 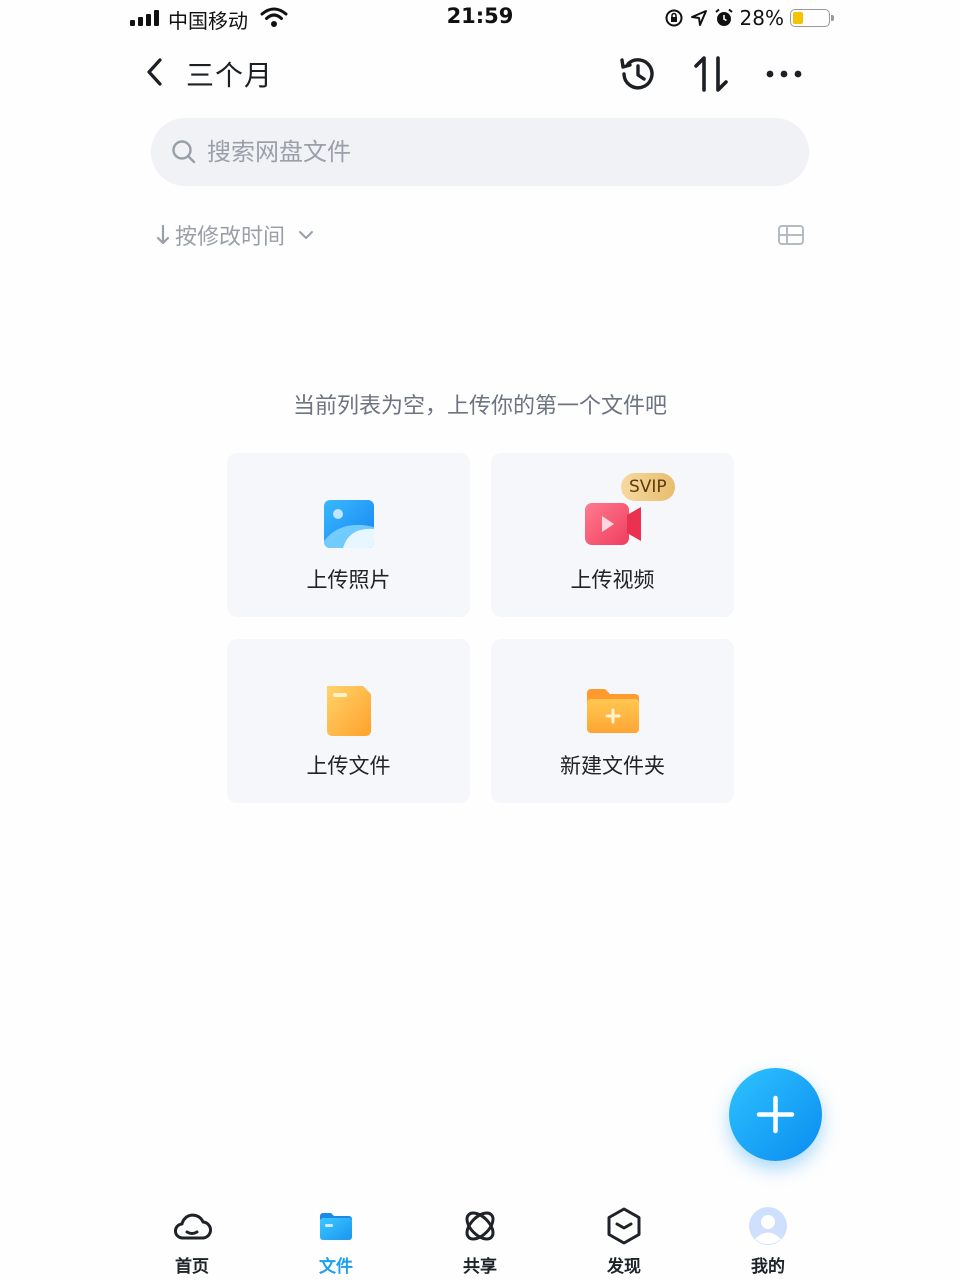 I want to click on plus-icon, so click(x=775, y=1114).